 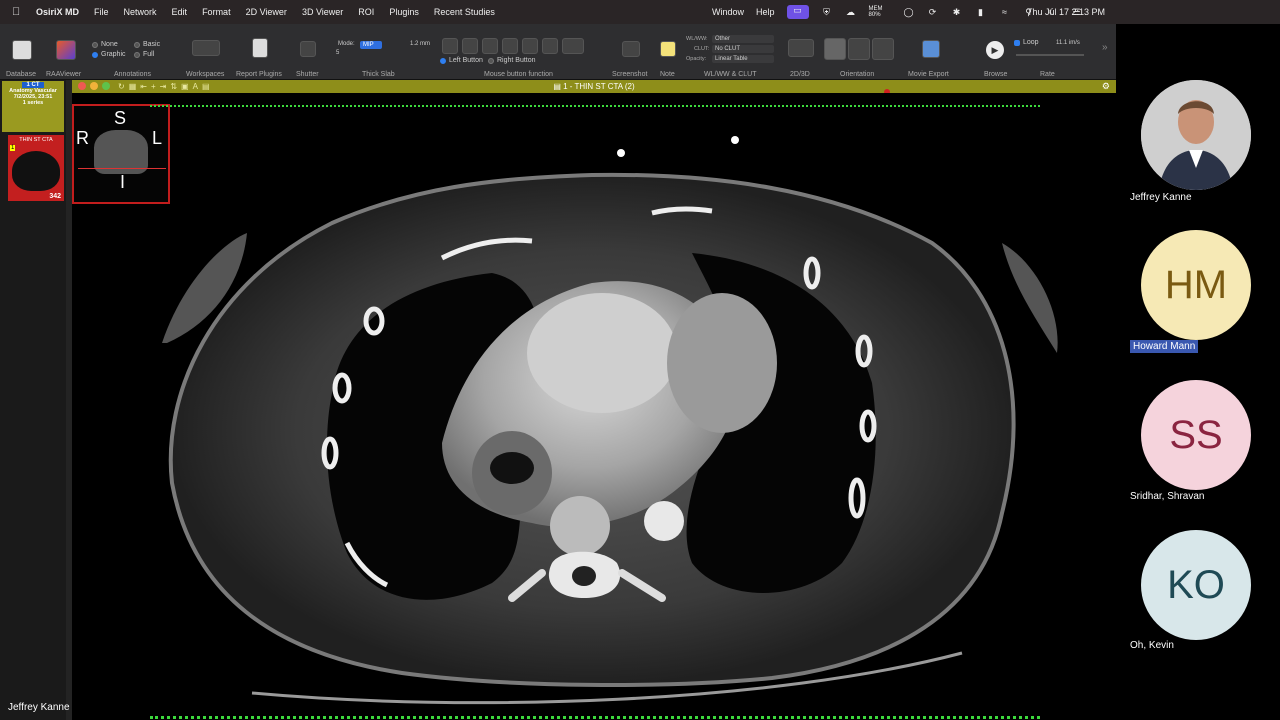 What do you see at coordinates (595, 717) in the screenshot?
I see `slice-scrollbar-bottom` at bounding box center [595, 717].